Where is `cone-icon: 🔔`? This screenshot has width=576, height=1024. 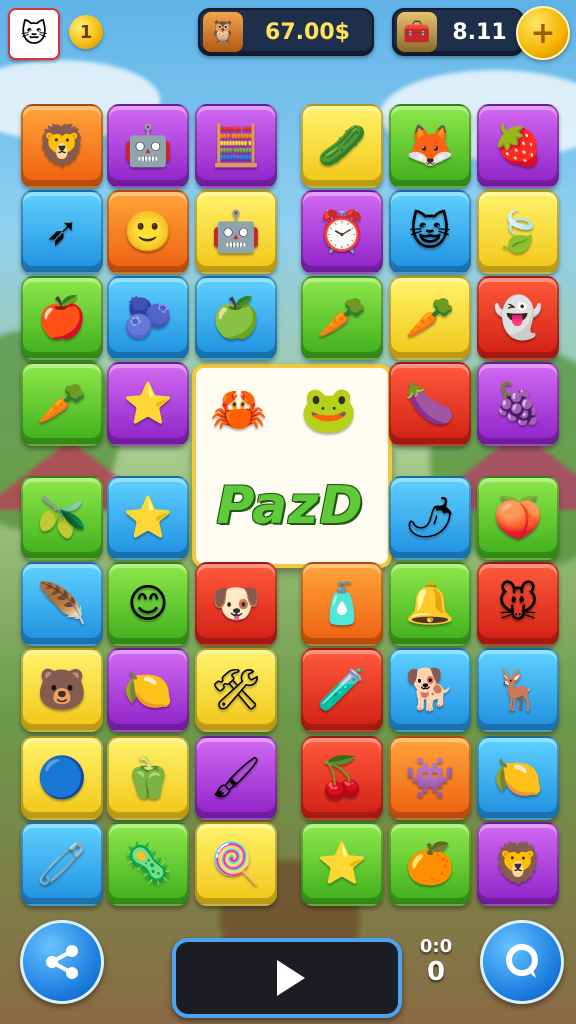
cone-icon: 🔔 is located at coordinates (430, 604).